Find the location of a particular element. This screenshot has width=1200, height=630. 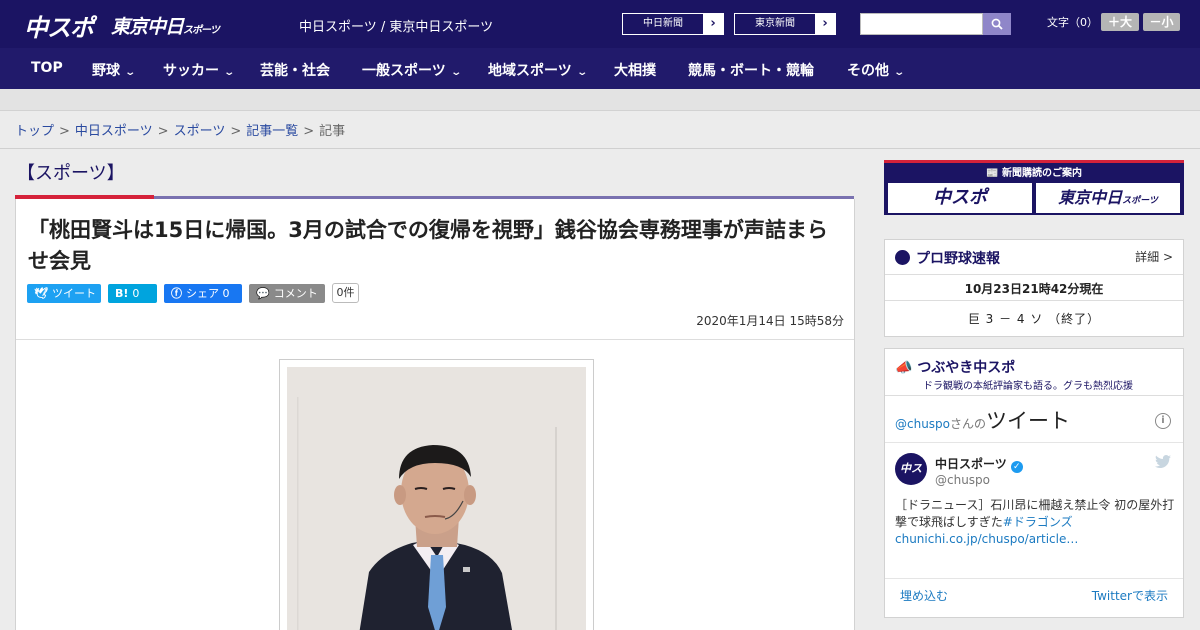

tokyo-logo-text: 東京中日 is located at coordinates (147, 27).